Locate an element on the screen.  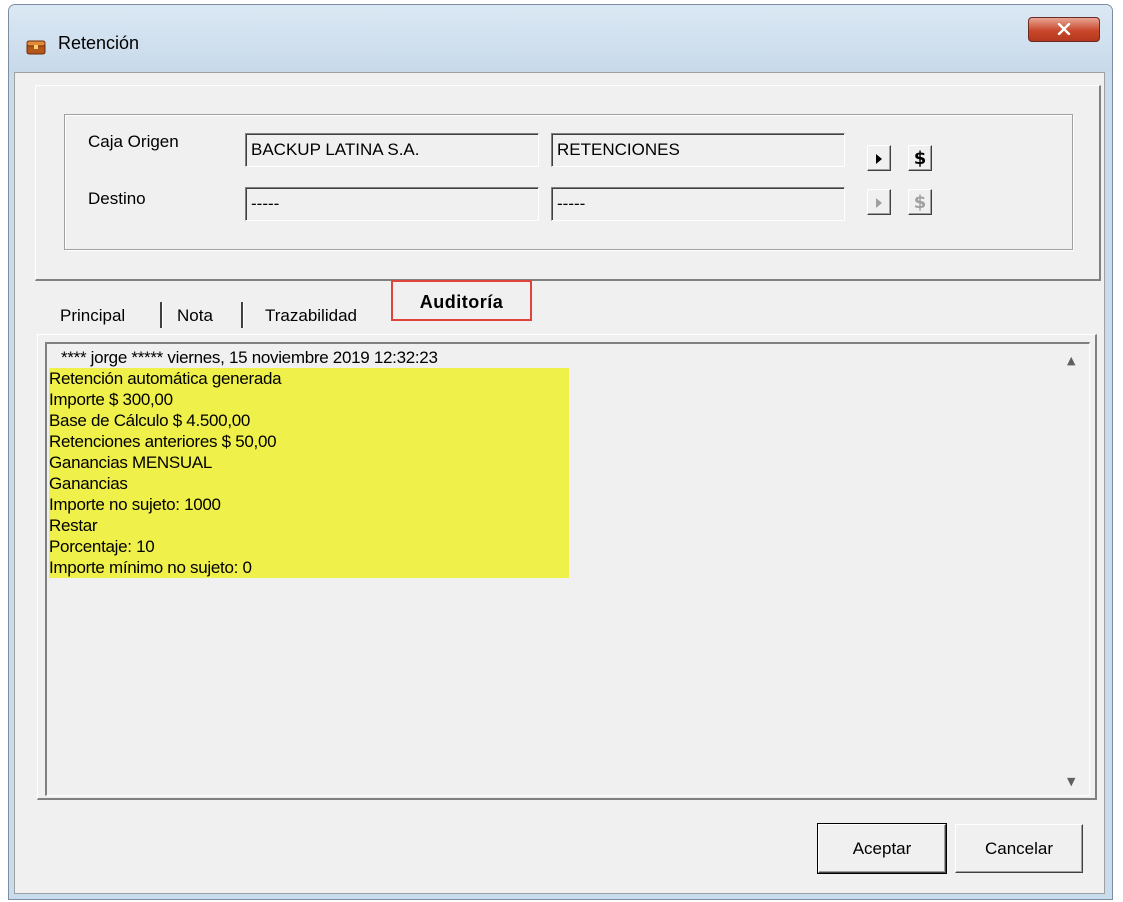
vertical-scrollbar: ▲ ▼ is located at coordinates (1073, 569).